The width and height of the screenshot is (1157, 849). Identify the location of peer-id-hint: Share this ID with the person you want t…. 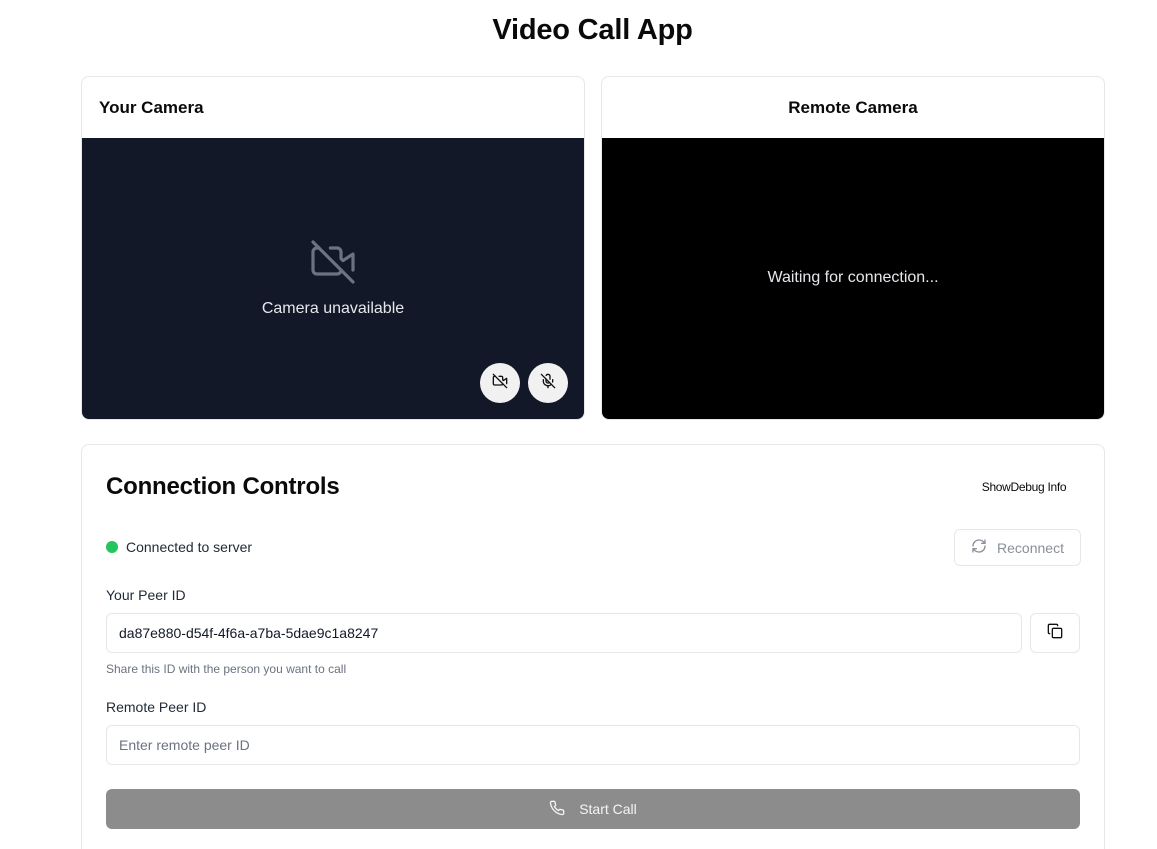
(226, 669).